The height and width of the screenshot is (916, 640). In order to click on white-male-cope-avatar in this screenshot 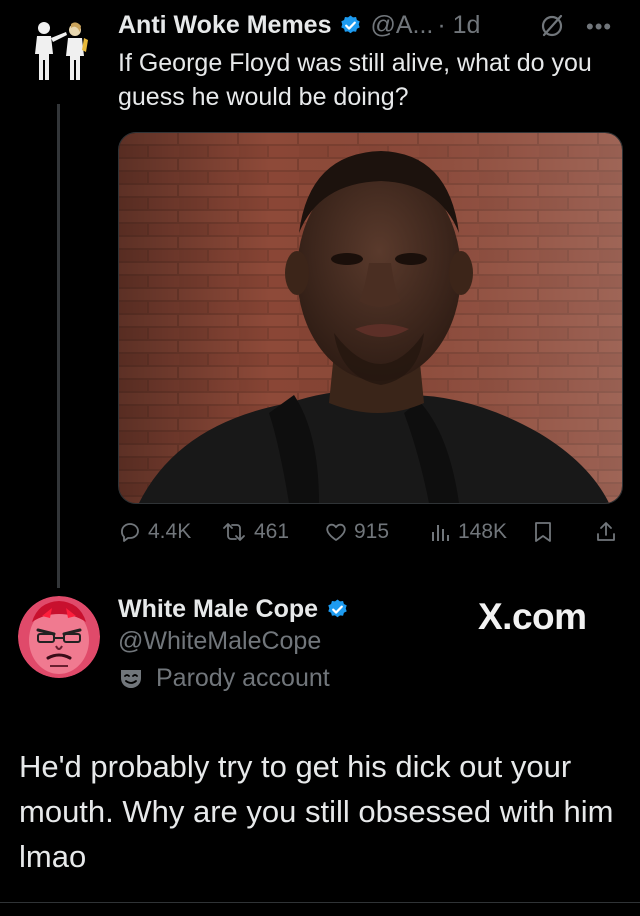, I will do `click(59, 637)`.